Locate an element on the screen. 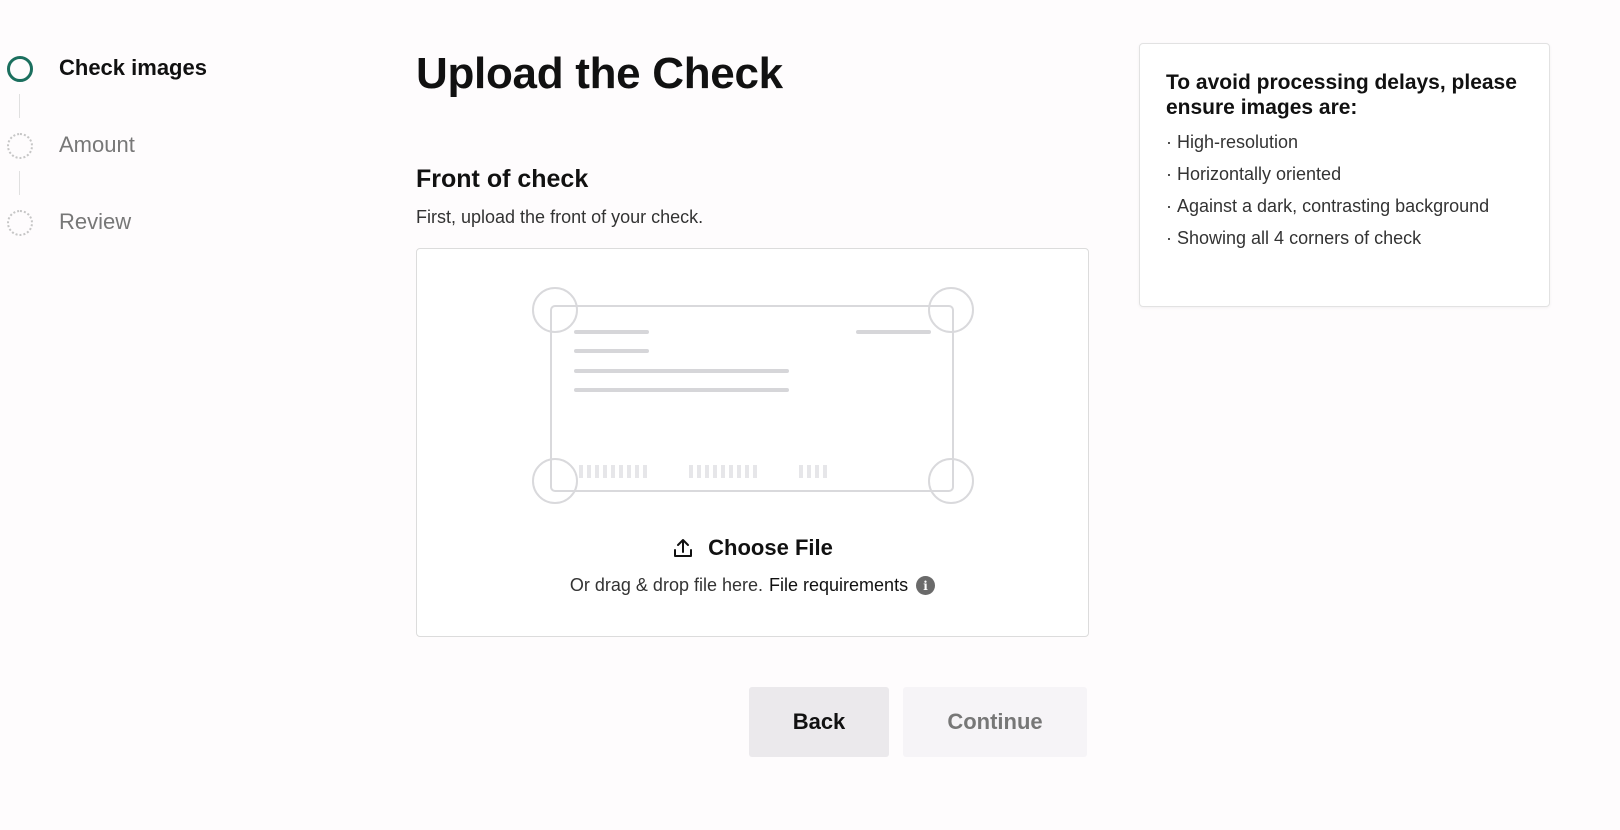 This screenshot has height=830, width=1620. back-button: Back is located at coordinates (819, 722).